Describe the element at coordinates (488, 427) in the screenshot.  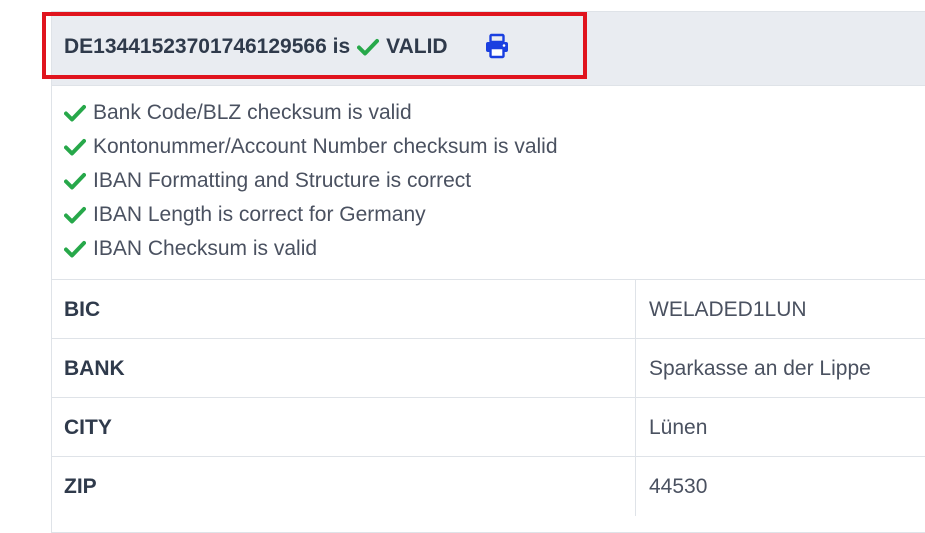
I see `table-row: CITY Lünen` at that location.